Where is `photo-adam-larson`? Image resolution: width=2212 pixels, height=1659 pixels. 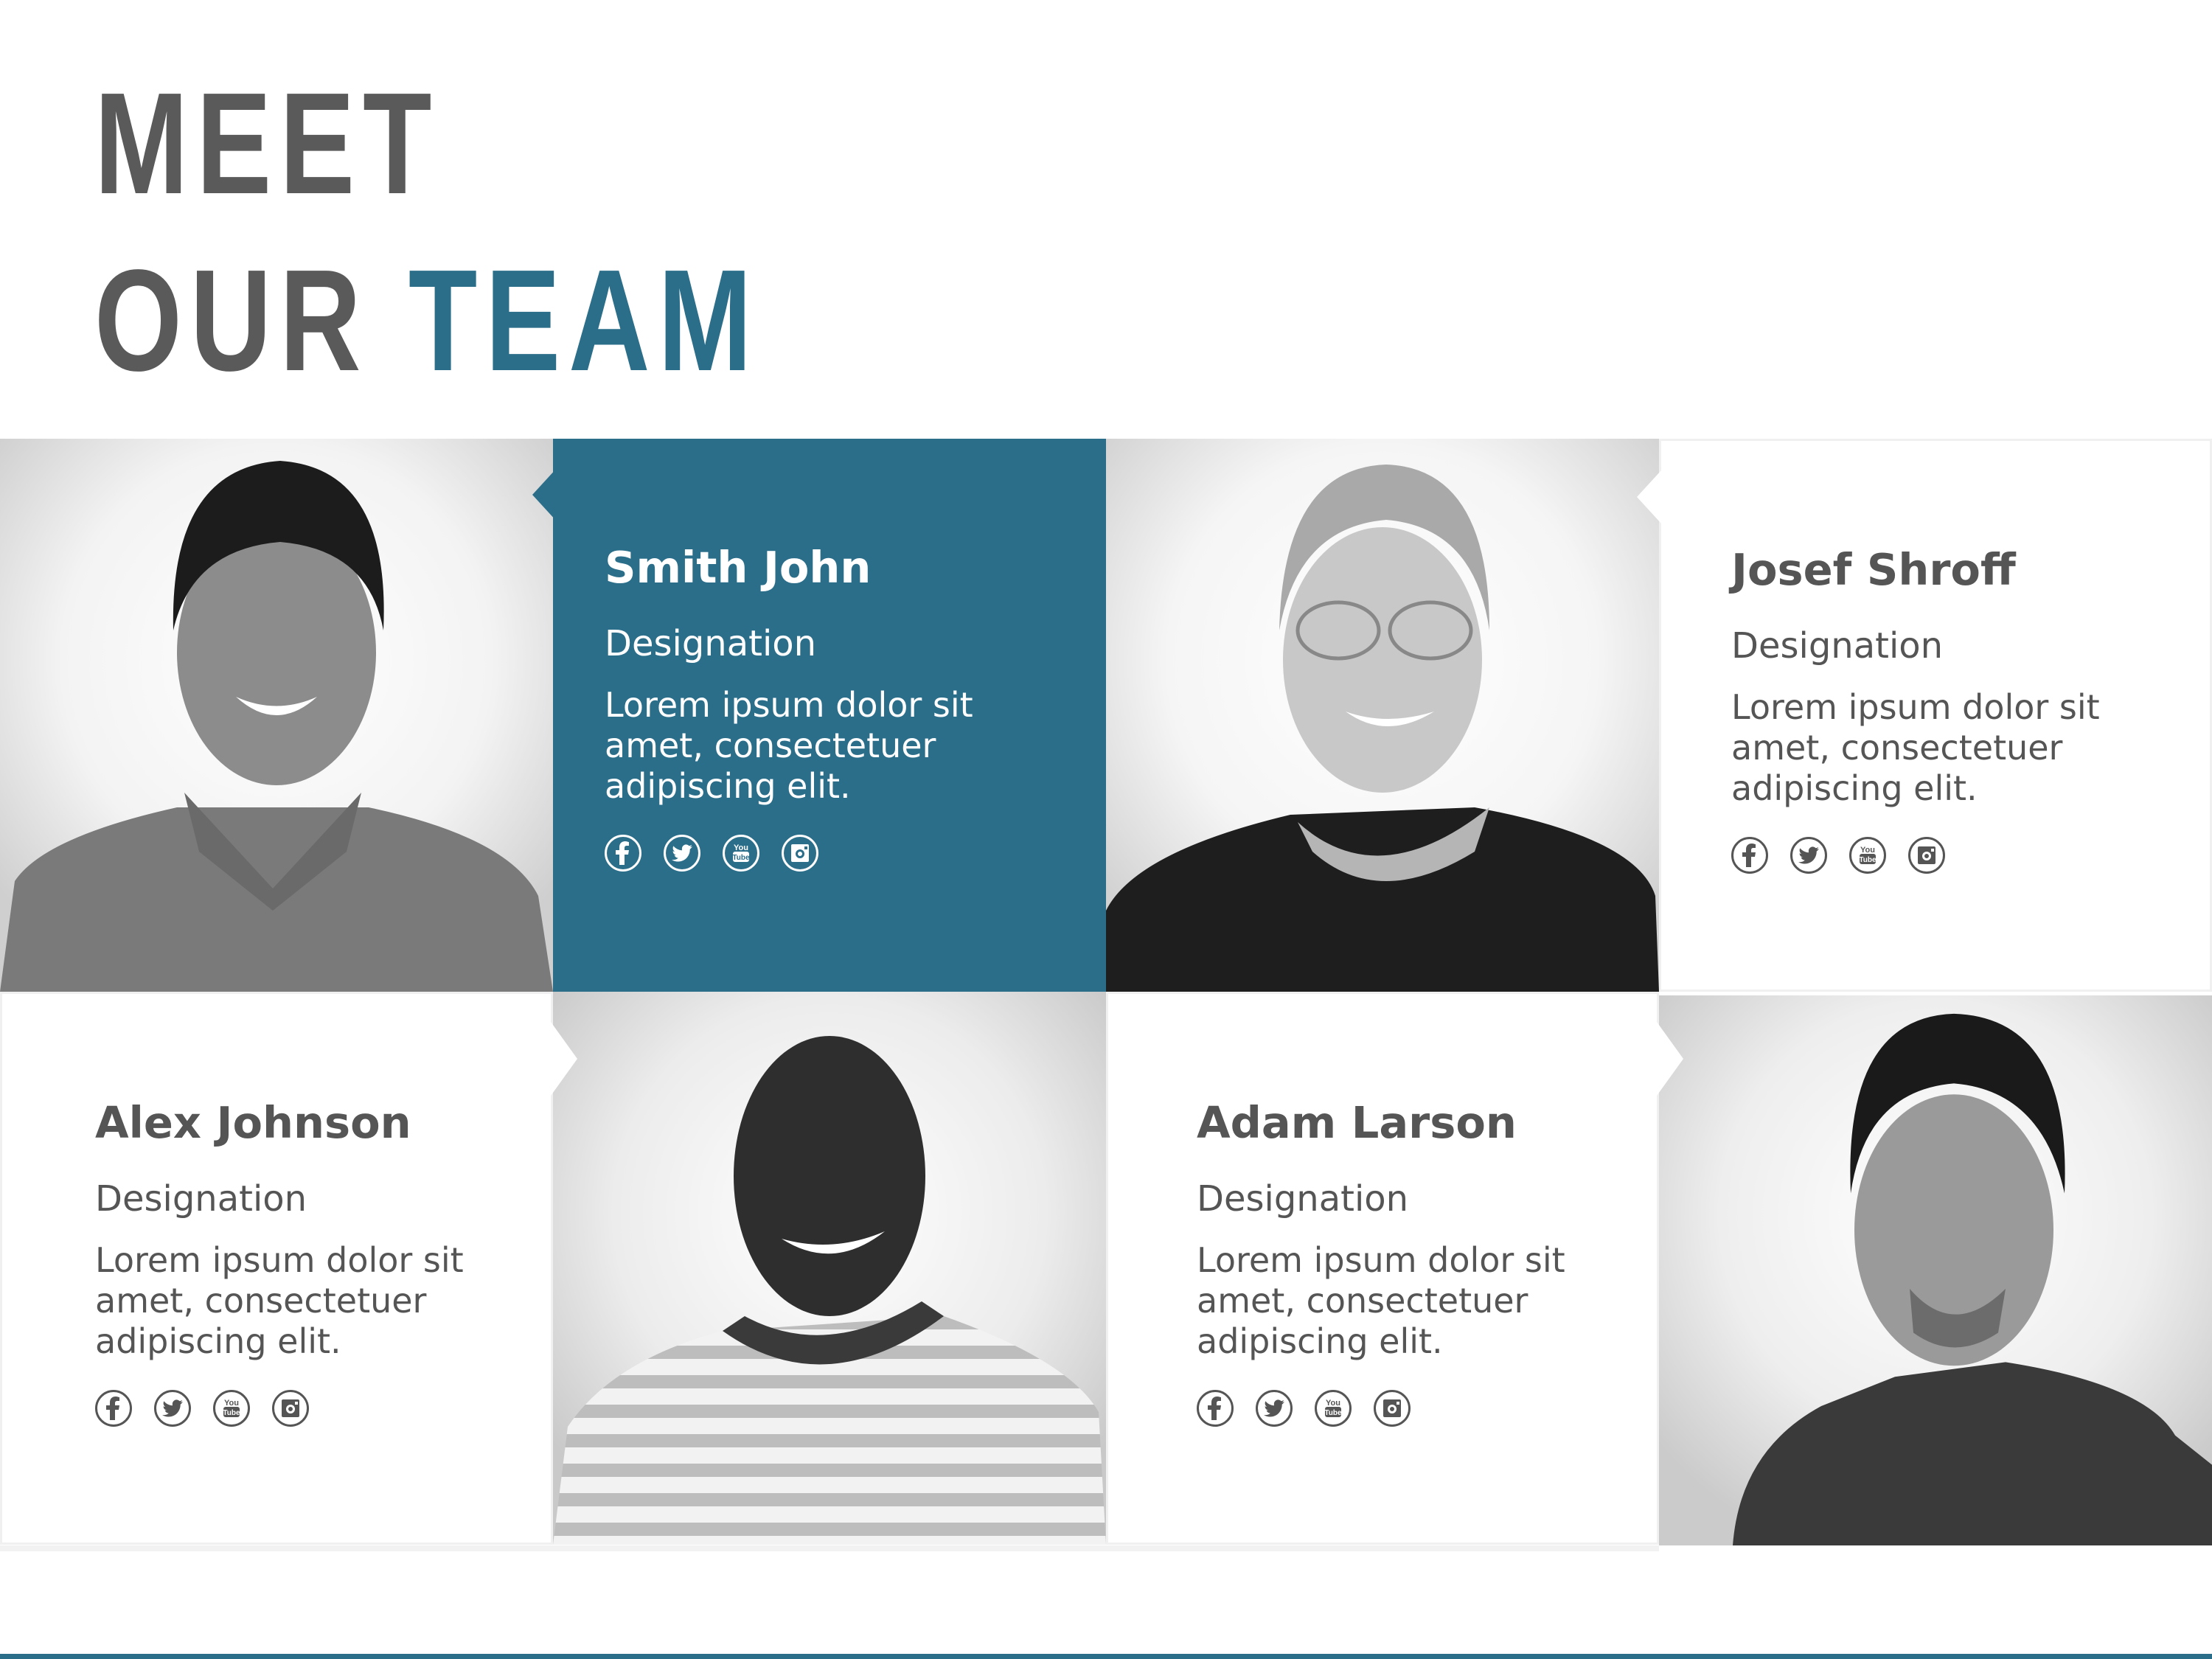 photo-adam-larson is located at coordinates (1935, 1270).